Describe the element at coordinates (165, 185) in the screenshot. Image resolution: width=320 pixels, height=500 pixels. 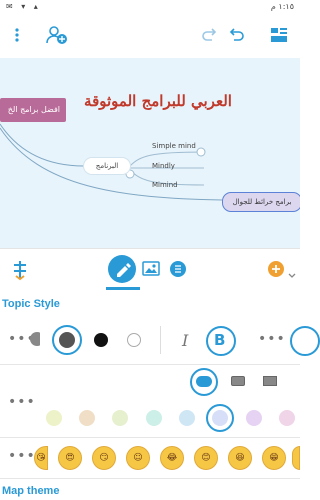
I see `branch-node-mimind: Mimind` at that location.